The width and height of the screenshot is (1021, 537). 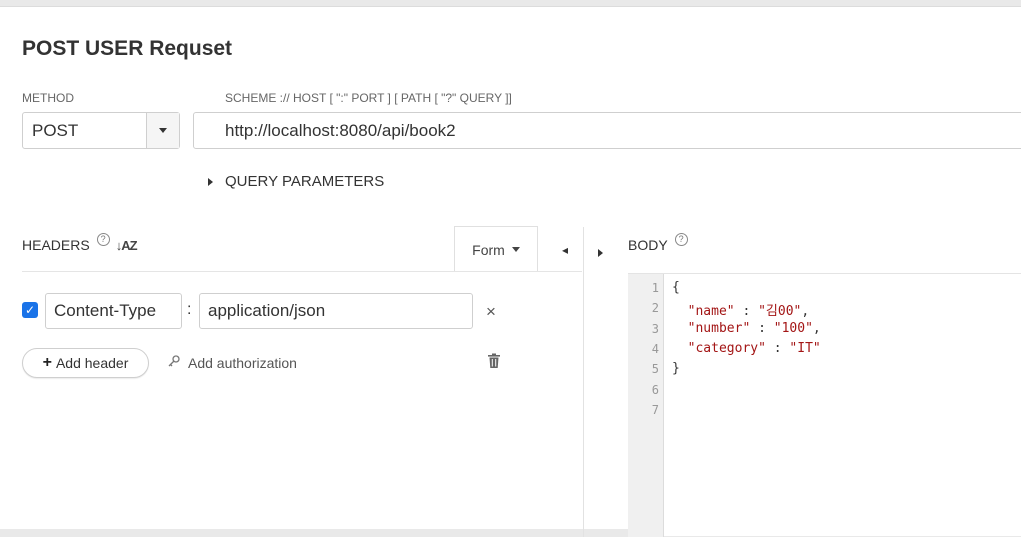 What do you see at coordinates (47, 362) in the screenshot?
I see `plus-icon: +` at bounding box center [47, 362].